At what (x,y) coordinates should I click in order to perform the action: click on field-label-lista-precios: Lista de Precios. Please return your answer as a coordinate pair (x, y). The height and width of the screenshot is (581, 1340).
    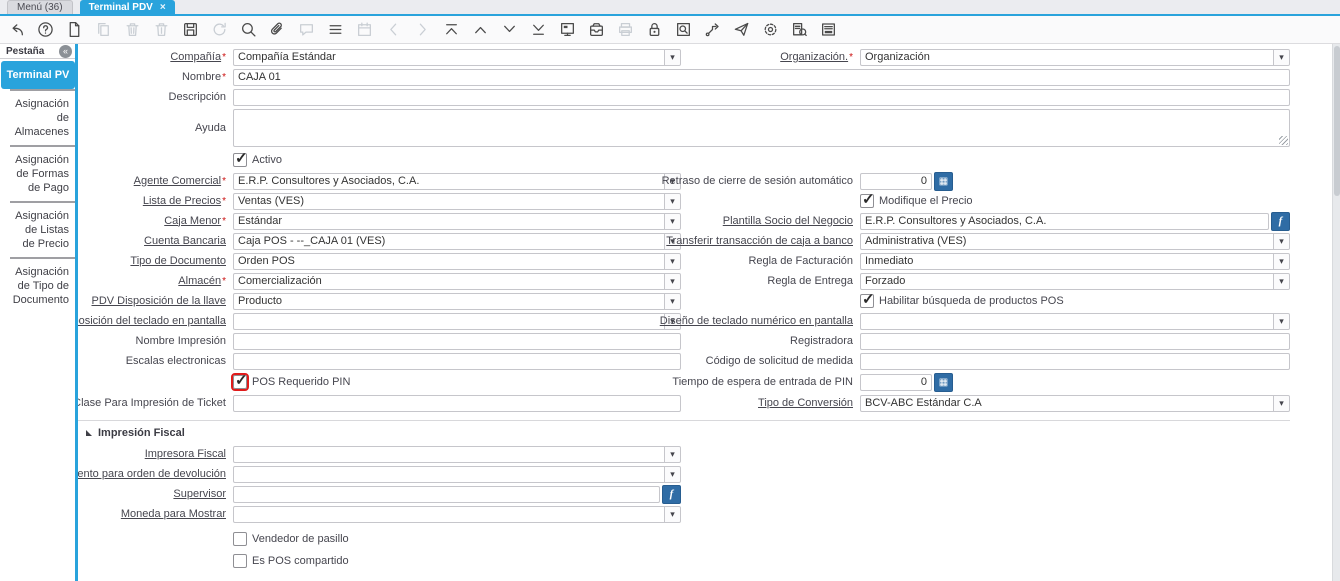
    Looking at the image, I should click on (184, 201).